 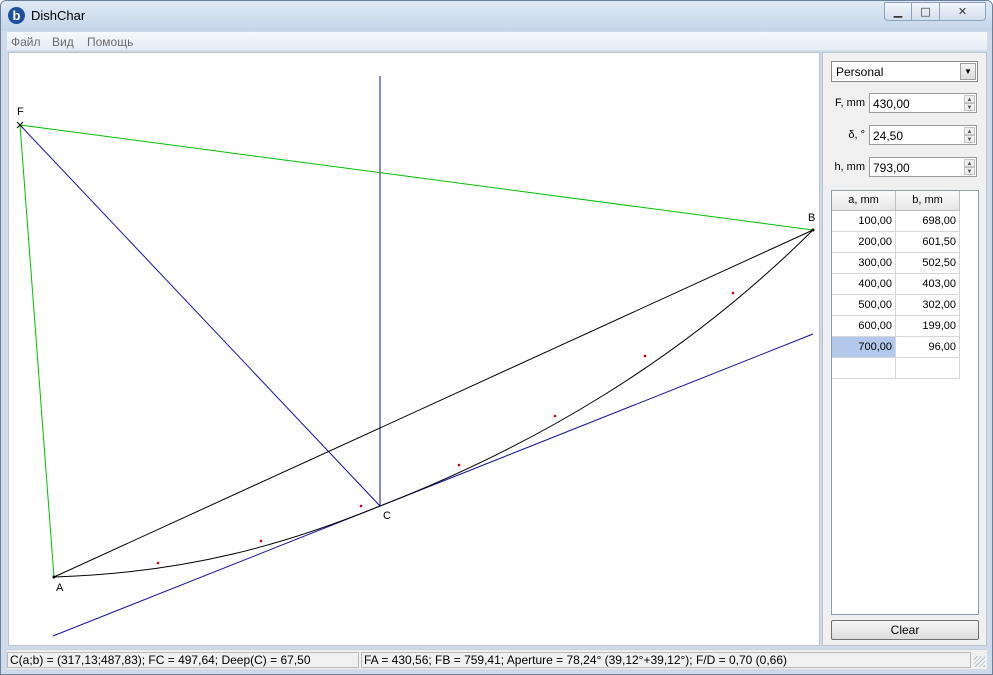 What do you see at coordinates (26, 42) in the screenshot?
I see `menu-file: Файл` at bounding box center [26, 42].